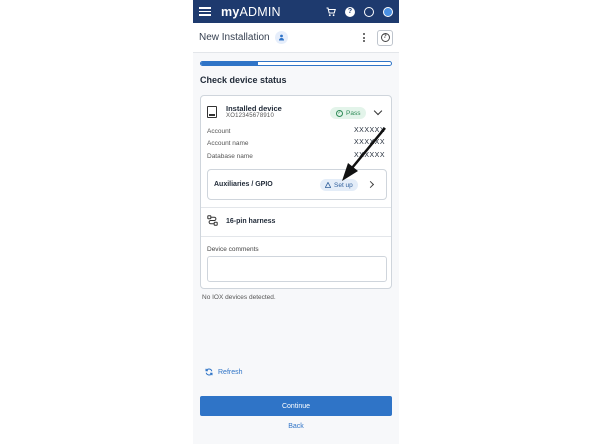 This screenshot has width=592, height=444. I want to click on chevron-down-icon, so click(378, 111).